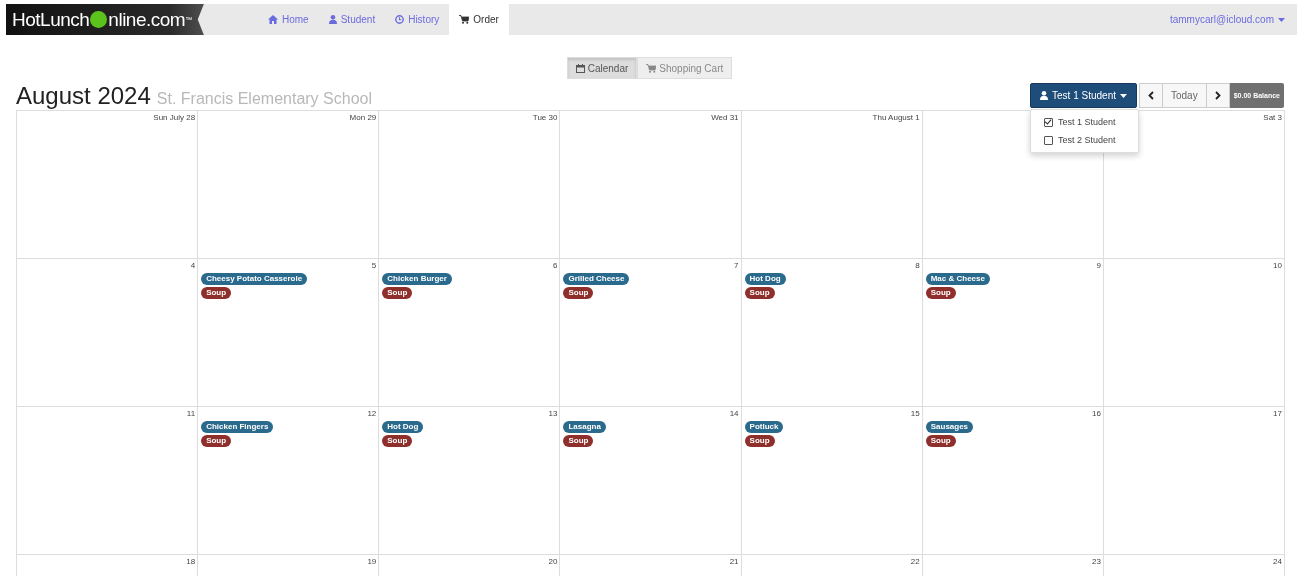 Image resolution: width=1299 pixels, height=577 pixels. I want to click on day-label: Sun July 28, so click(174, 118).